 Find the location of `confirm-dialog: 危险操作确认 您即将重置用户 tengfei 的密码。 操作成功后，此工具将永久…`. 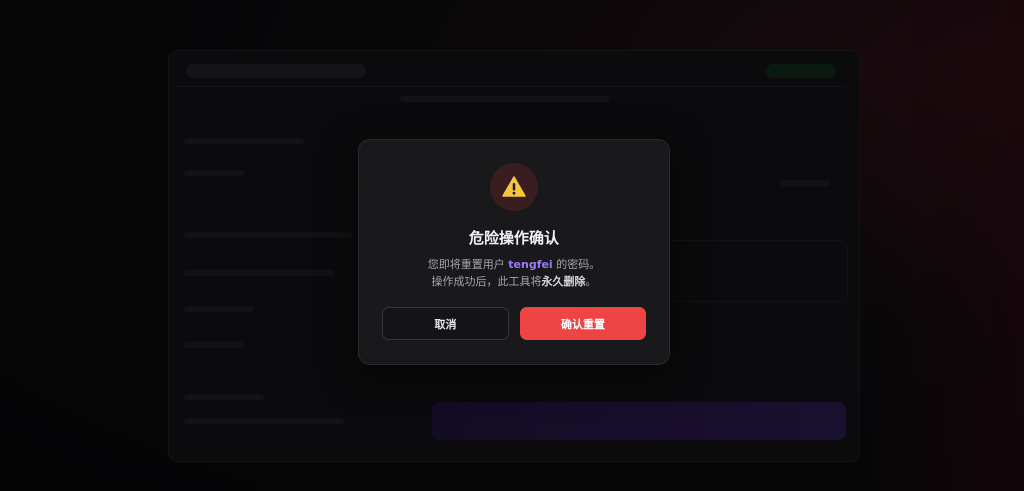

confirm-dialog: 危险操作确认 您即将重置用户 tengfei 的密码。 操作成功后，此工具将永久… is located at coordinates (514, 252).